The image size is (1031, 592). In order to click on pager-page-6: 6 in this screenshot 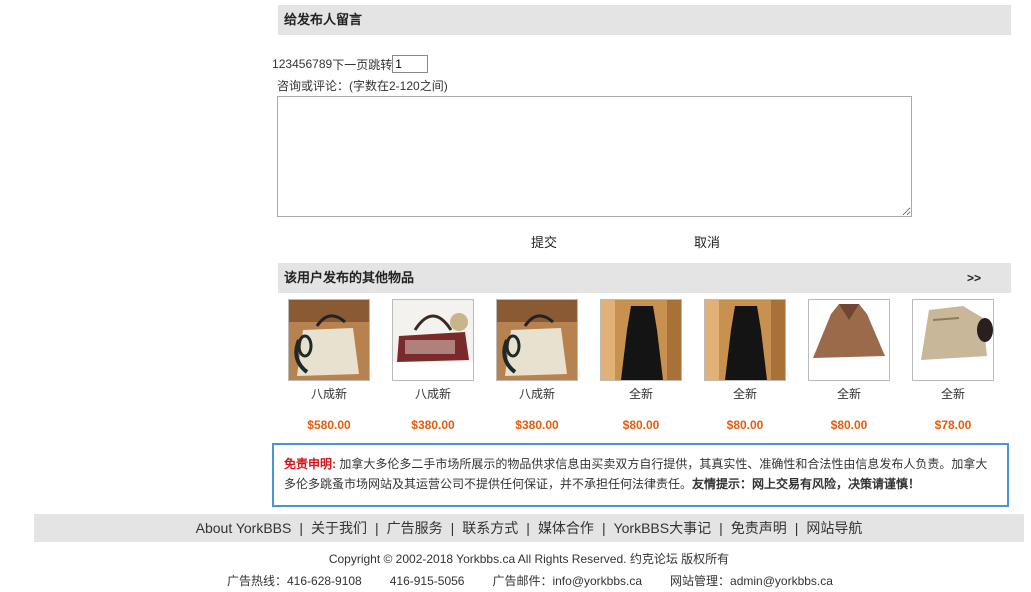, I will do `click(308, 64)`.